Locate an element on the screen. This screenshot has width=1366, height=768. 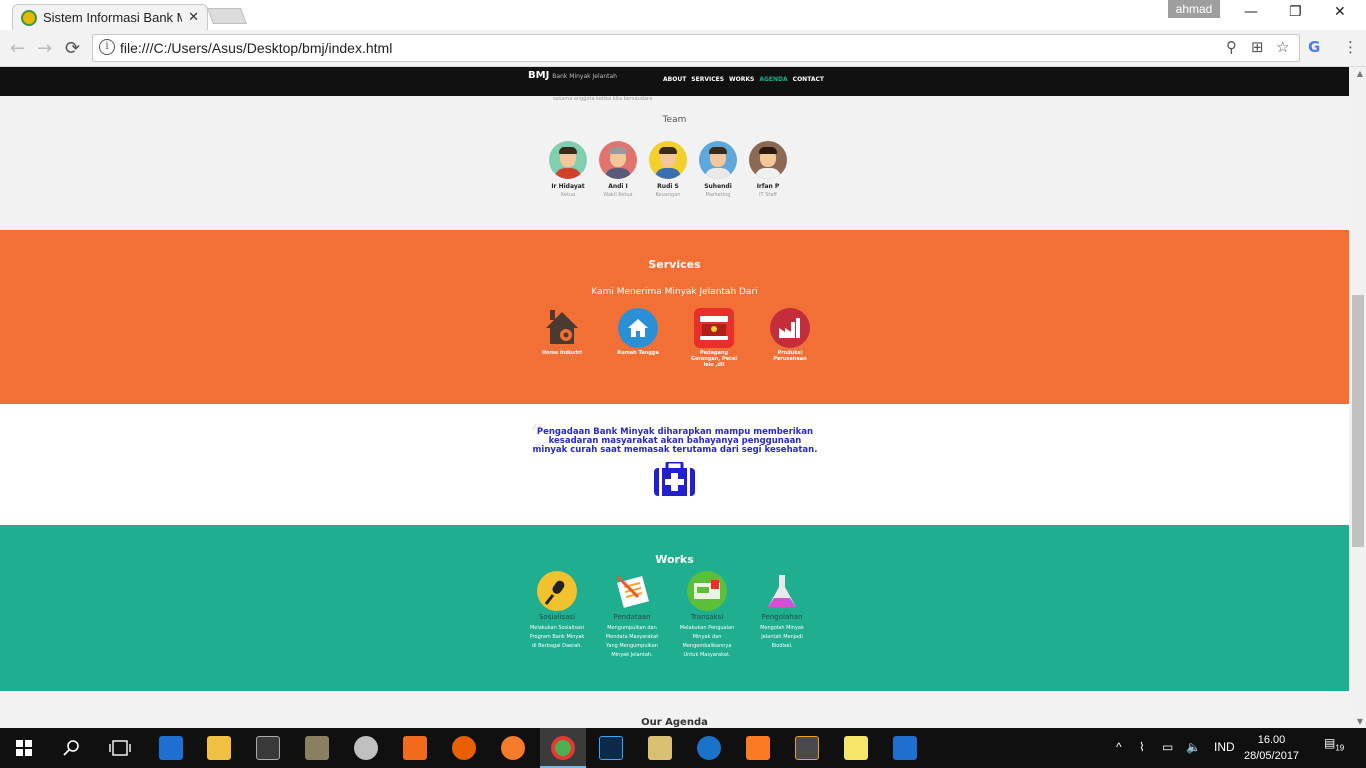
member-role: Wakil Ketua is located at coordinates (618, 195).